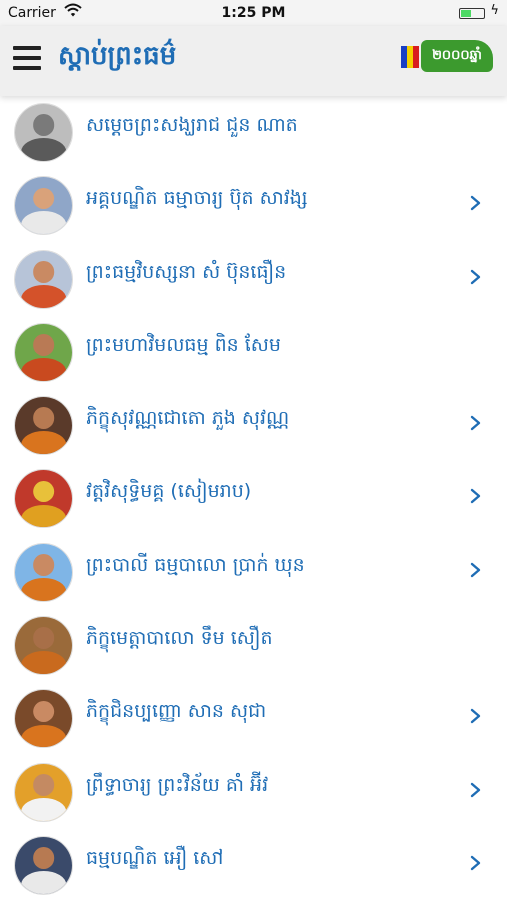 The width and height of the screenshot is (507, 902). I want to click on list-item-label: ភិក្ខុសុវណ្ណជោតោ ភួង សុវណ្ណ, so click(188, 418).